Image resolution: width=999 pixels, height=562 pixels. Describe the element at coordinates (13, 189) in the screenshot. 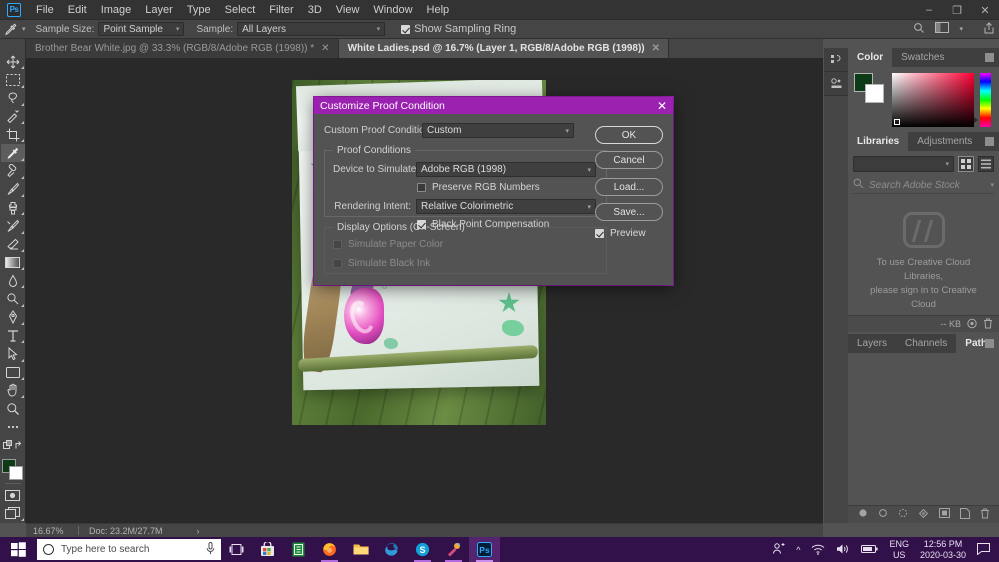

I see `brush-tool` at that location.